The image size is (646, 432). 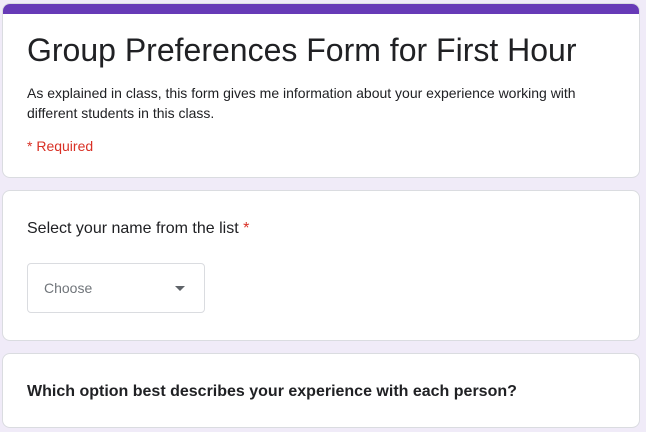 I want to click on name-dropdown: Choose, so click(x=116, y=288).